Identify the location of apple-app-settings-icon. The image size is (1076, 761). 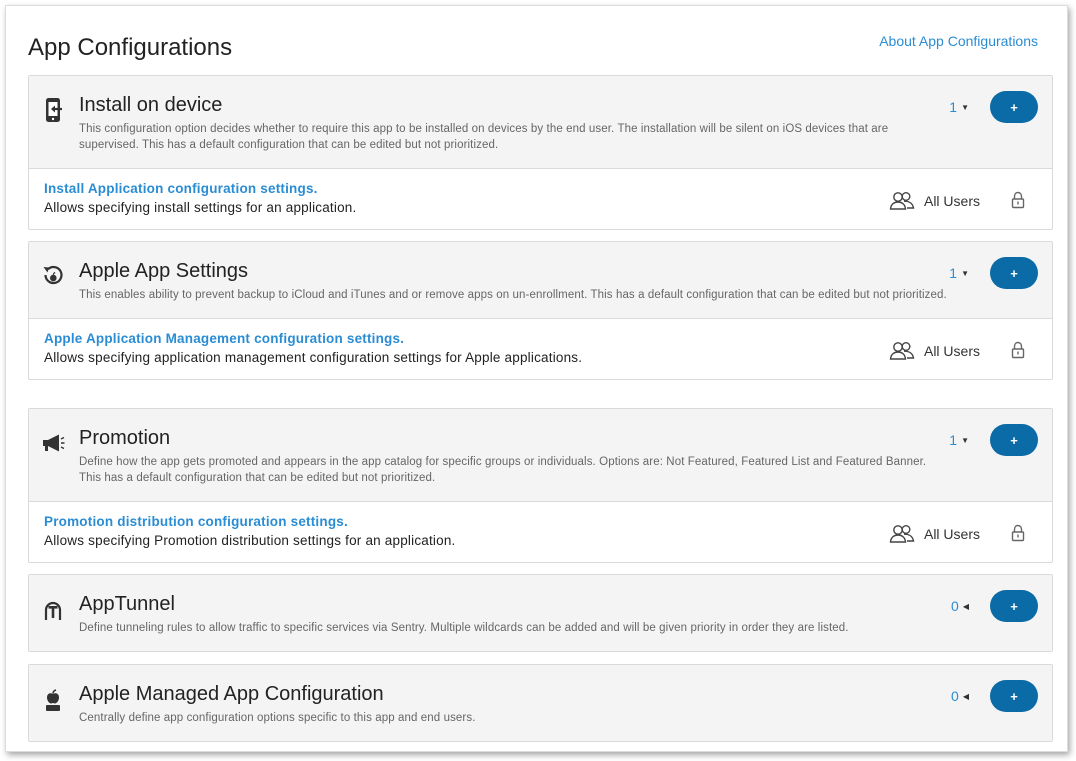
(53, 276).